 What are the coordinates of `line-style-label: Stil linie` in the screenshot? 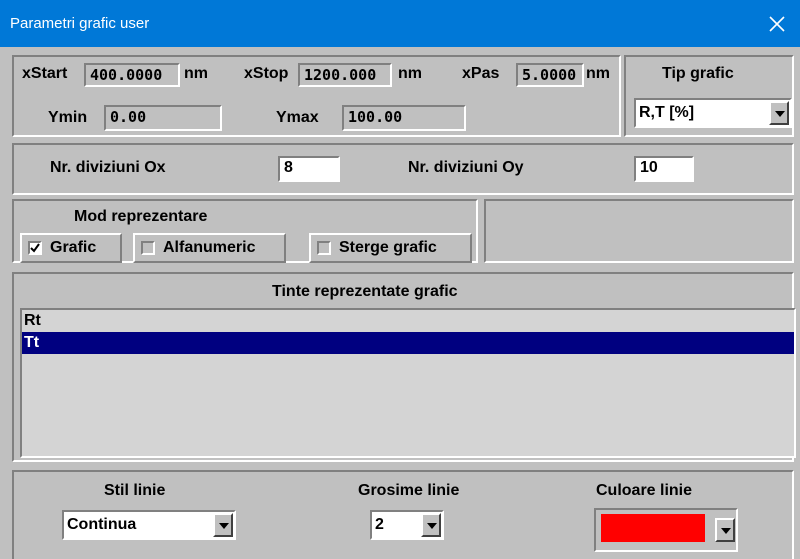 It's located at (135, 490).